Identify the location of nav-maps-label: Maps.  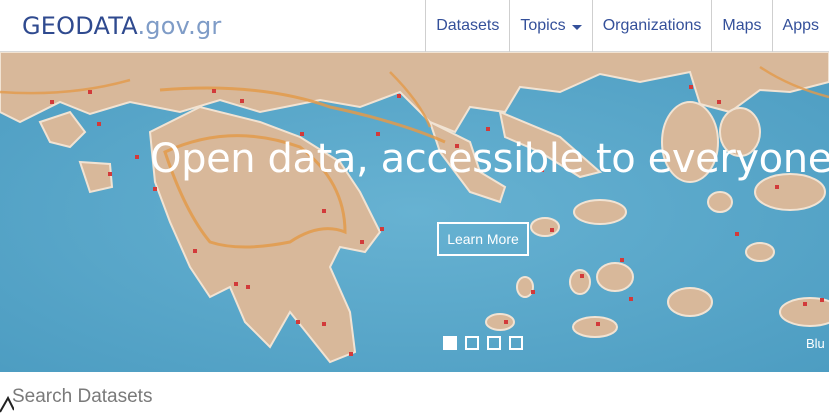
(742, 25).